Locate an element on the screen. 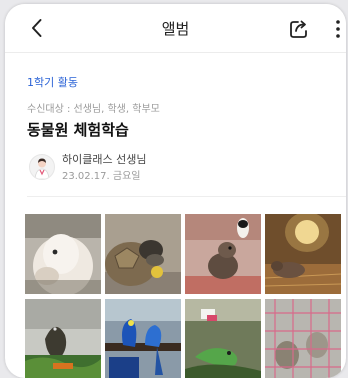 Image resolution: width=348 pixels, height=378 pixels. bird-photo is located at coordinates (63, 338).